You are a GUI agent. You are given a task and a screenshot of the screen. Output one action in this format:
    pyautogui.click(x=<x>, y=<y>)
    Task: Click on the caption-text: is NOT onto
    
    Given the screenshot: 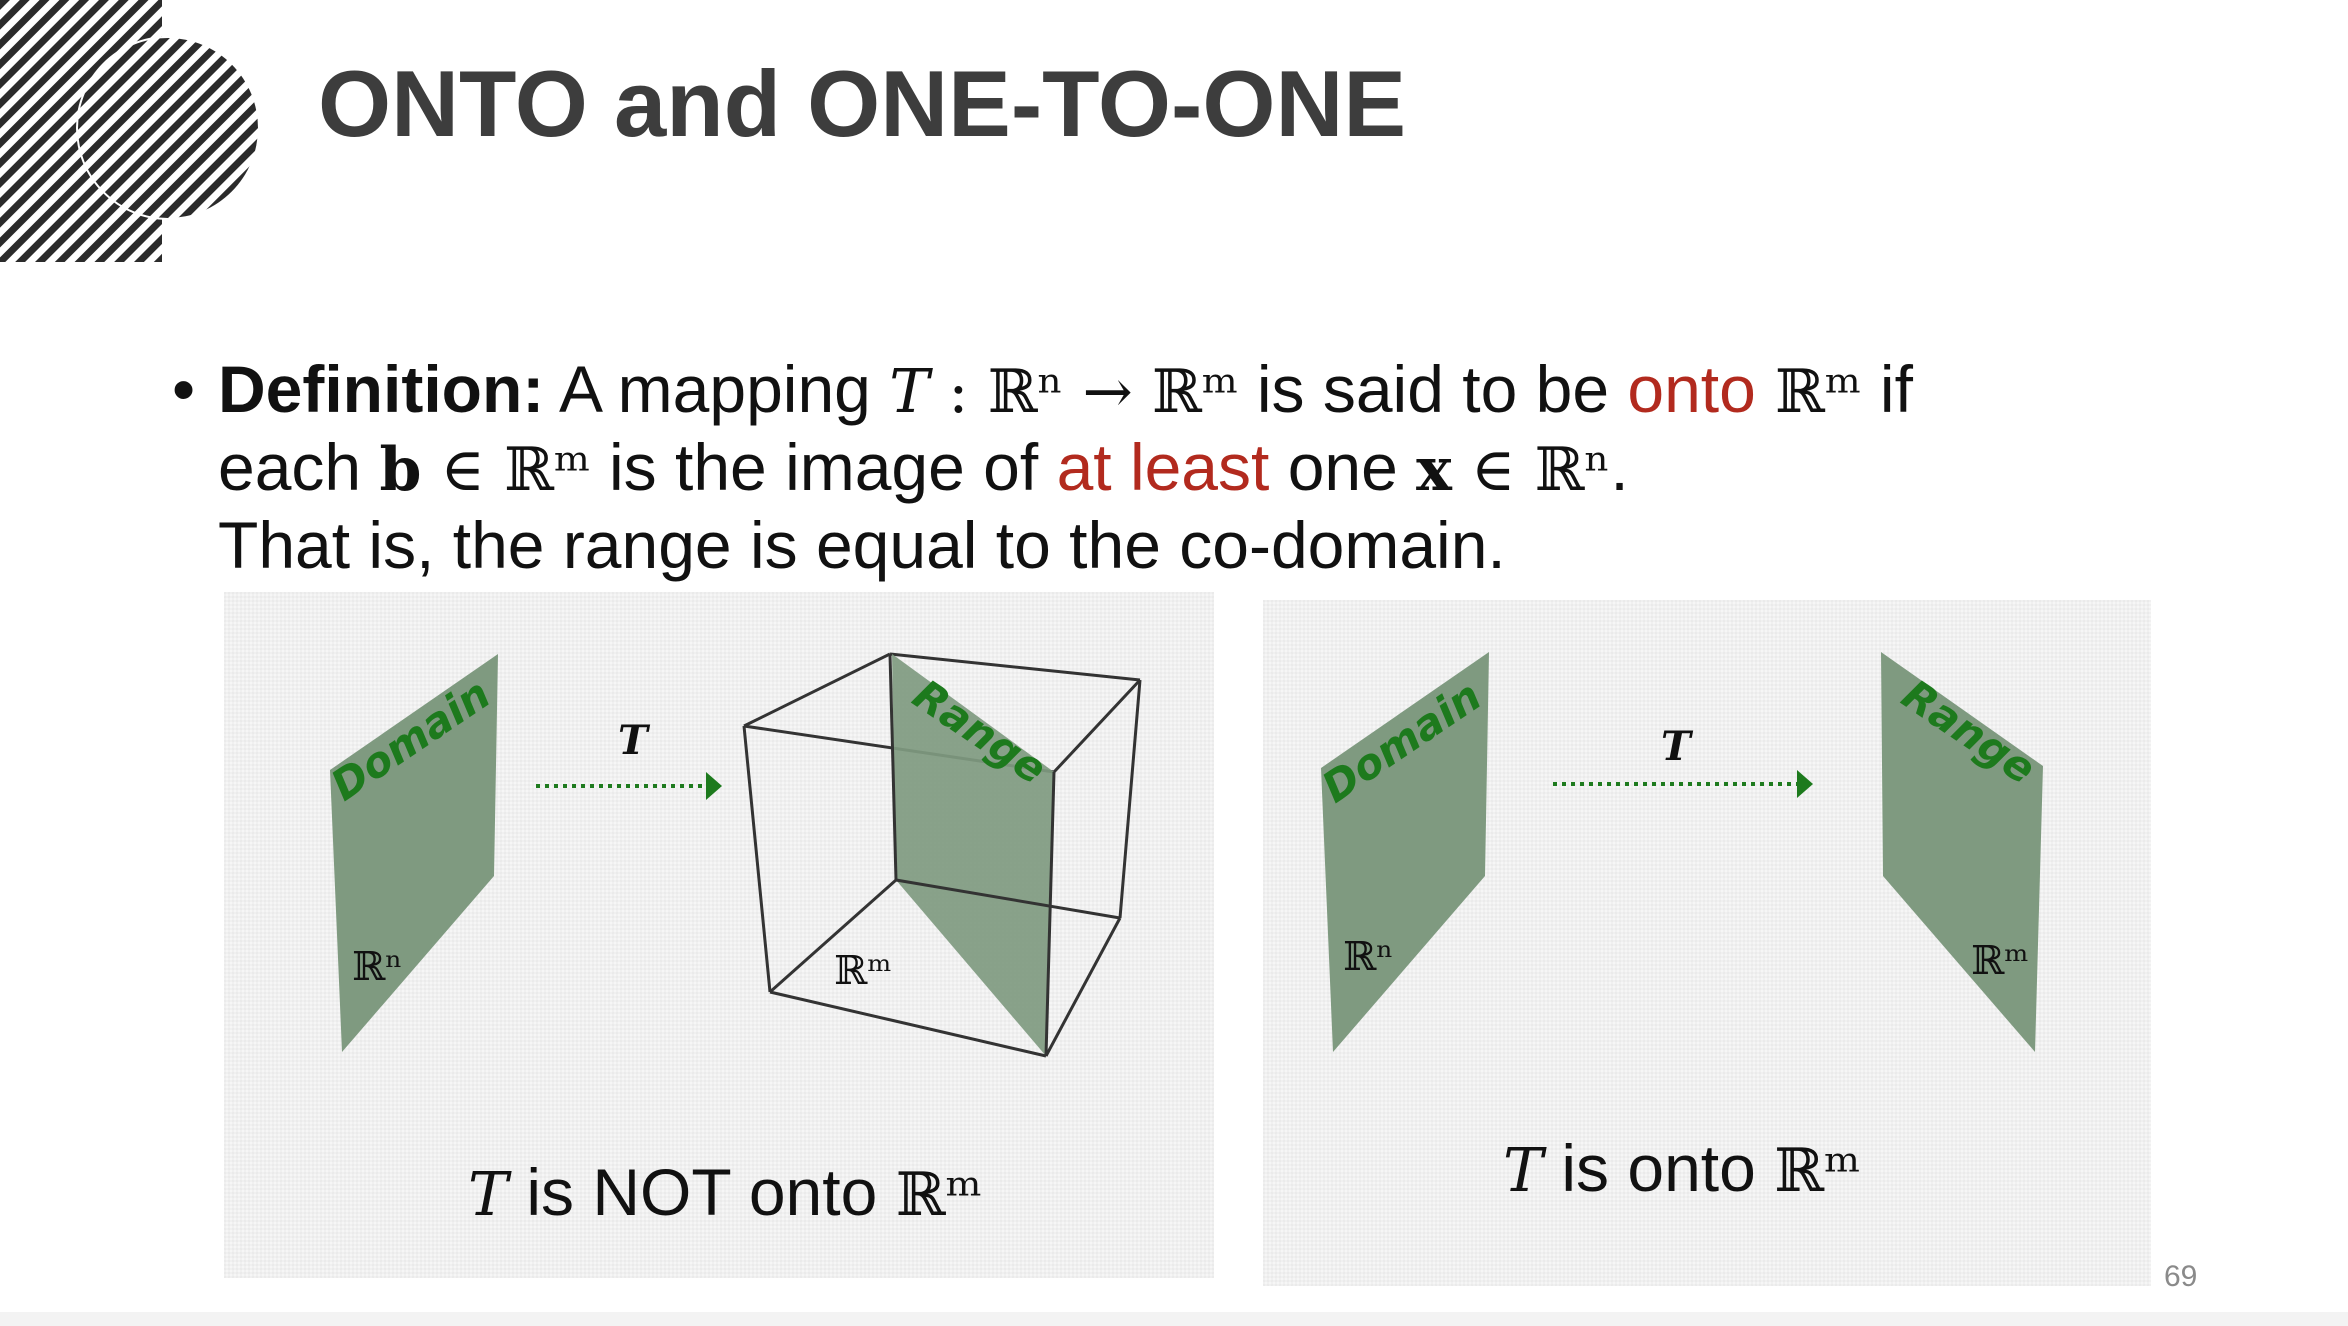 What is the action you would take?
    pyautogui.click(x=702, y=1192)
    